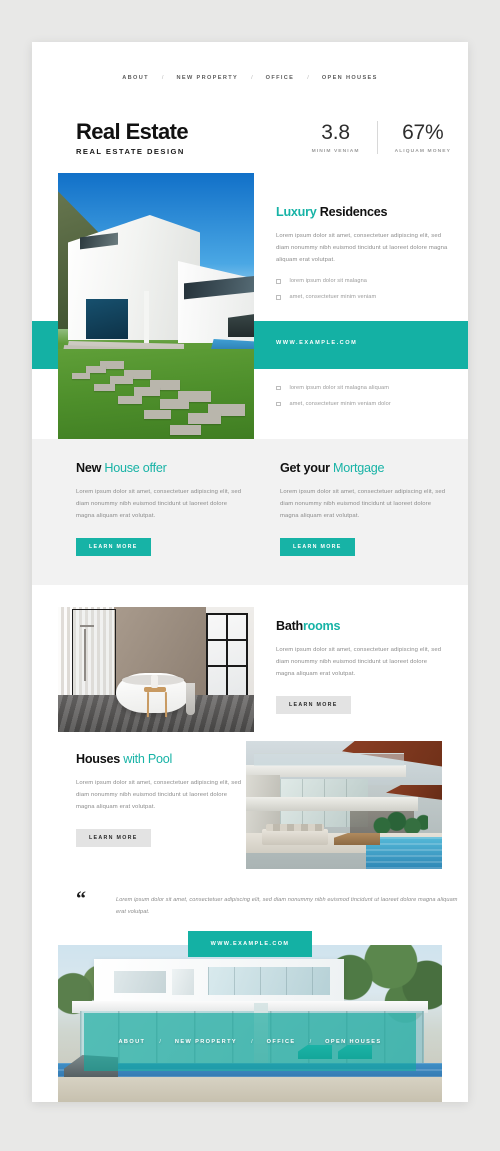  What do you see at coordinates (316, 343) in the screenshot?
I see `band-url-text: WWW.EXAMPLE.COM` at bounding box center [316, 343].